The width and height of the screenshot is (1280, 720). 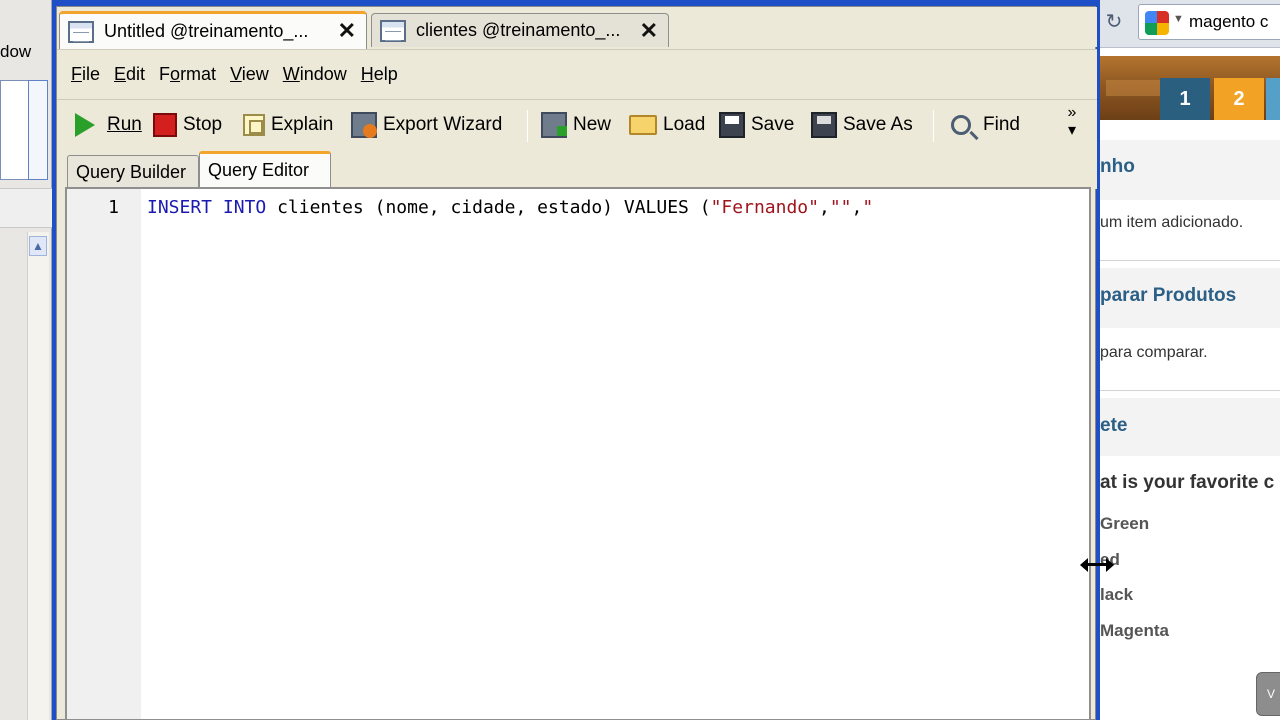 I want to click on export-wizard-button: Export Wizard, so click(x=426, y=125).